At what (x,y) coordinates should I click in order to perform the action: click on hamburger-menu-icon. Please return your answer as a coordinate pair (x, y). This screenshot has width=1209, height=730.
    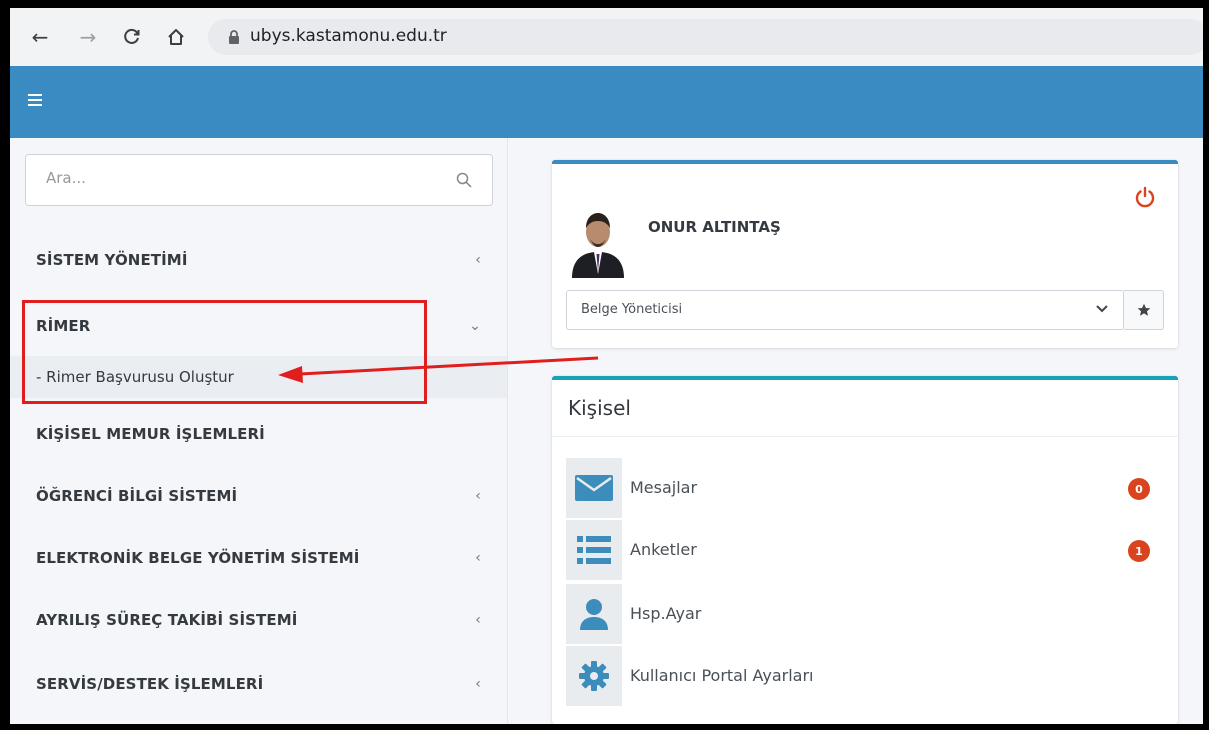
    Looking at the image, I should click on (35, 100).